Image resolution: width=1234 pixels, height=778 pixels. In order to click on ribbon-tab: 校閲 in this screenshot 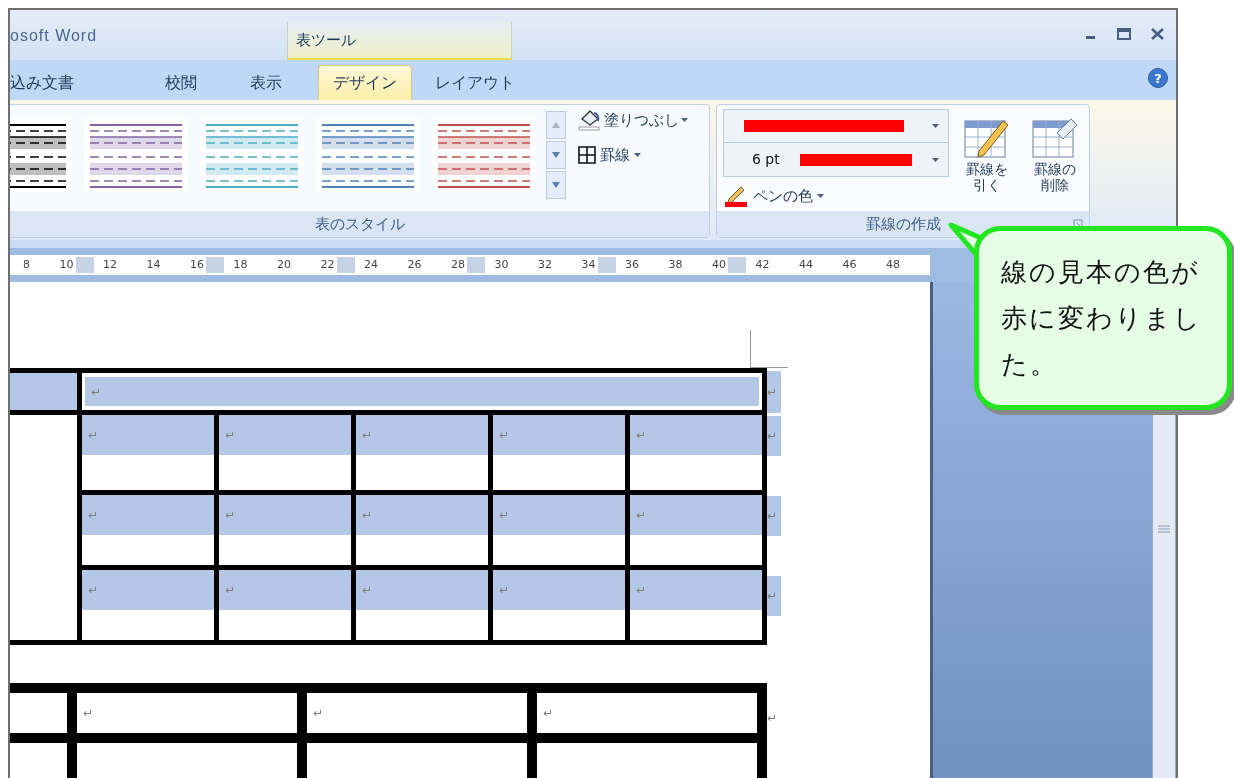, I will do `click(181, 82)`.